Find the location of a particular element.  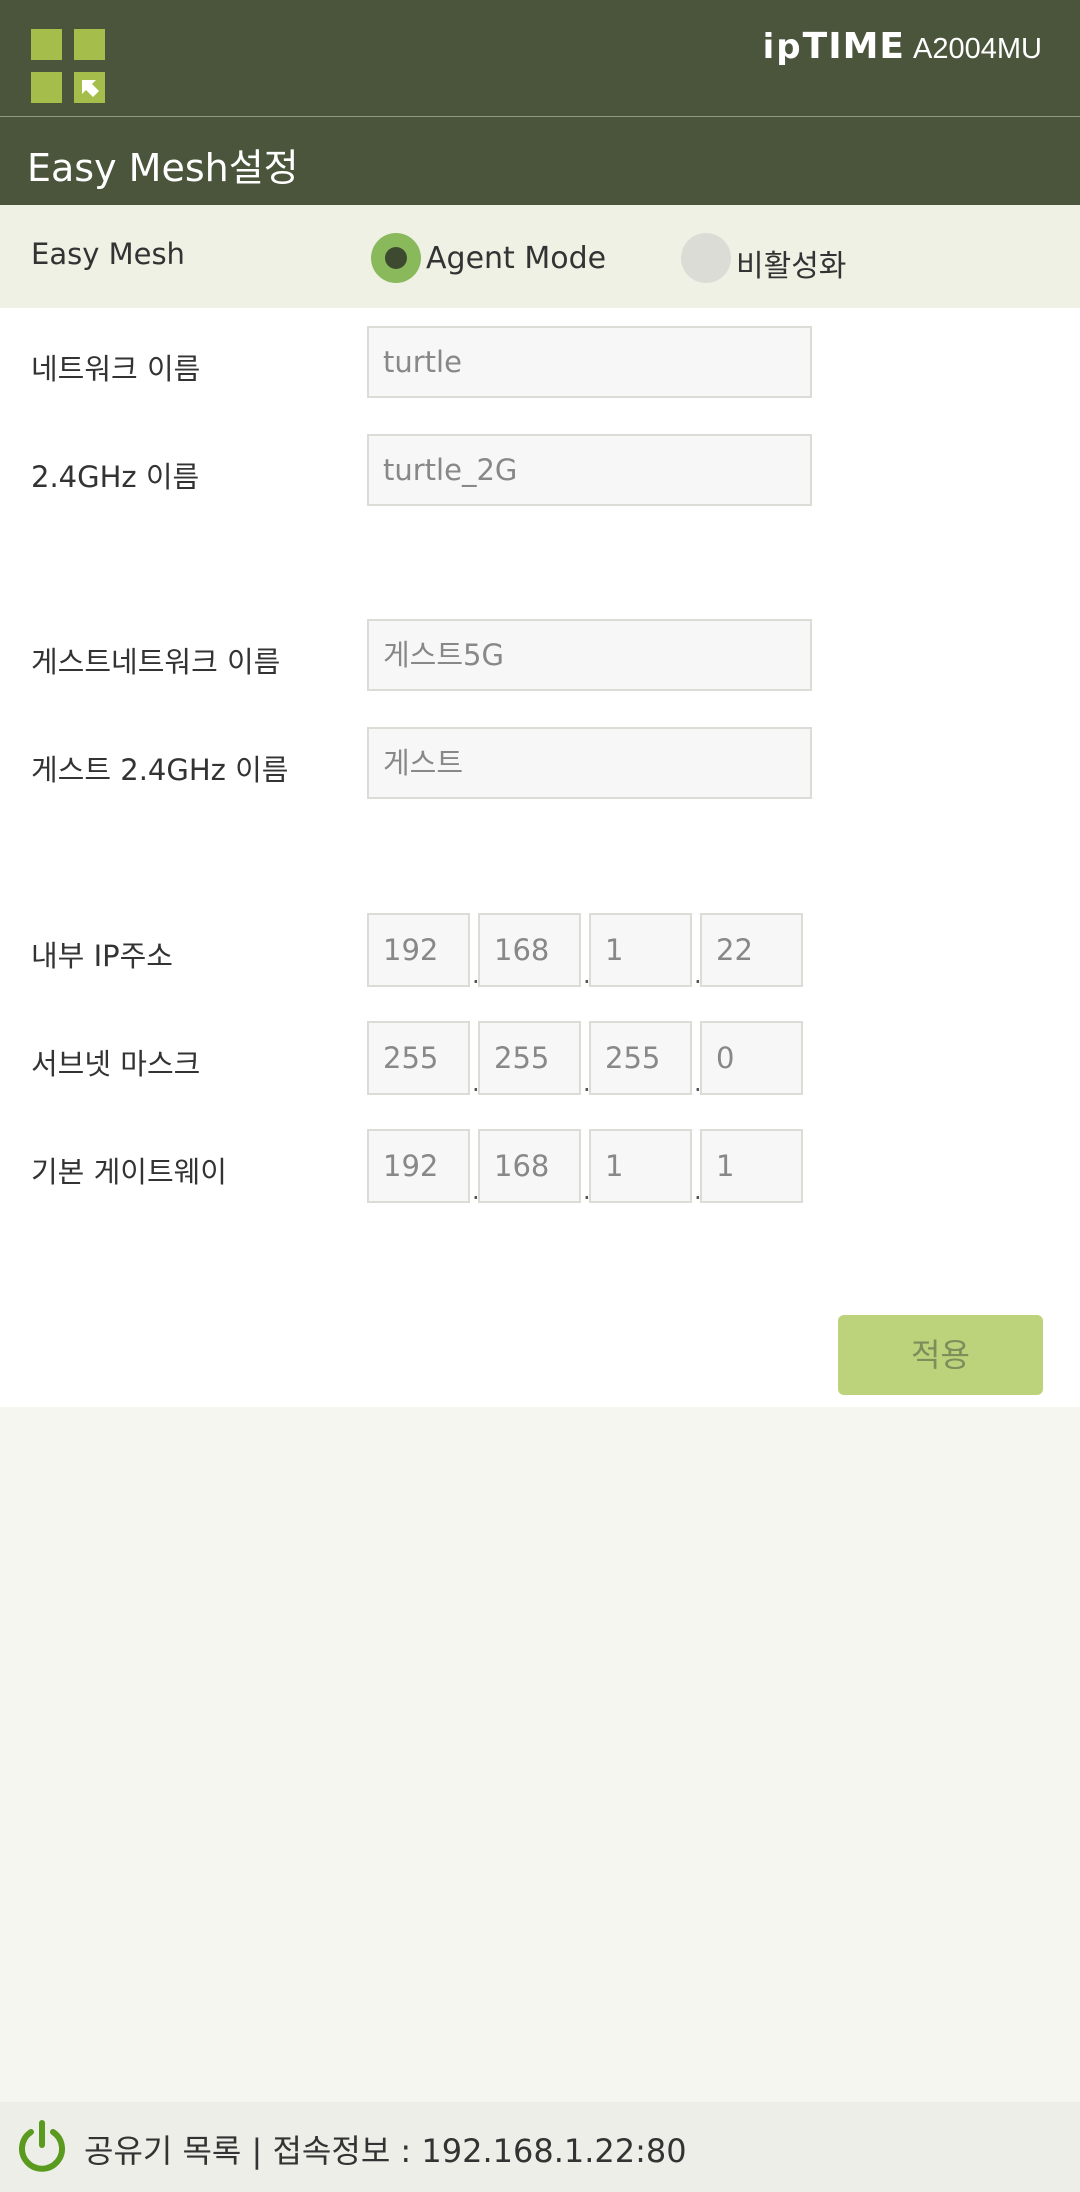

subnet-mask-row: 서브넷 마스크 255 . 255 . 255 . 0 is located at coordinates (540, 1059).